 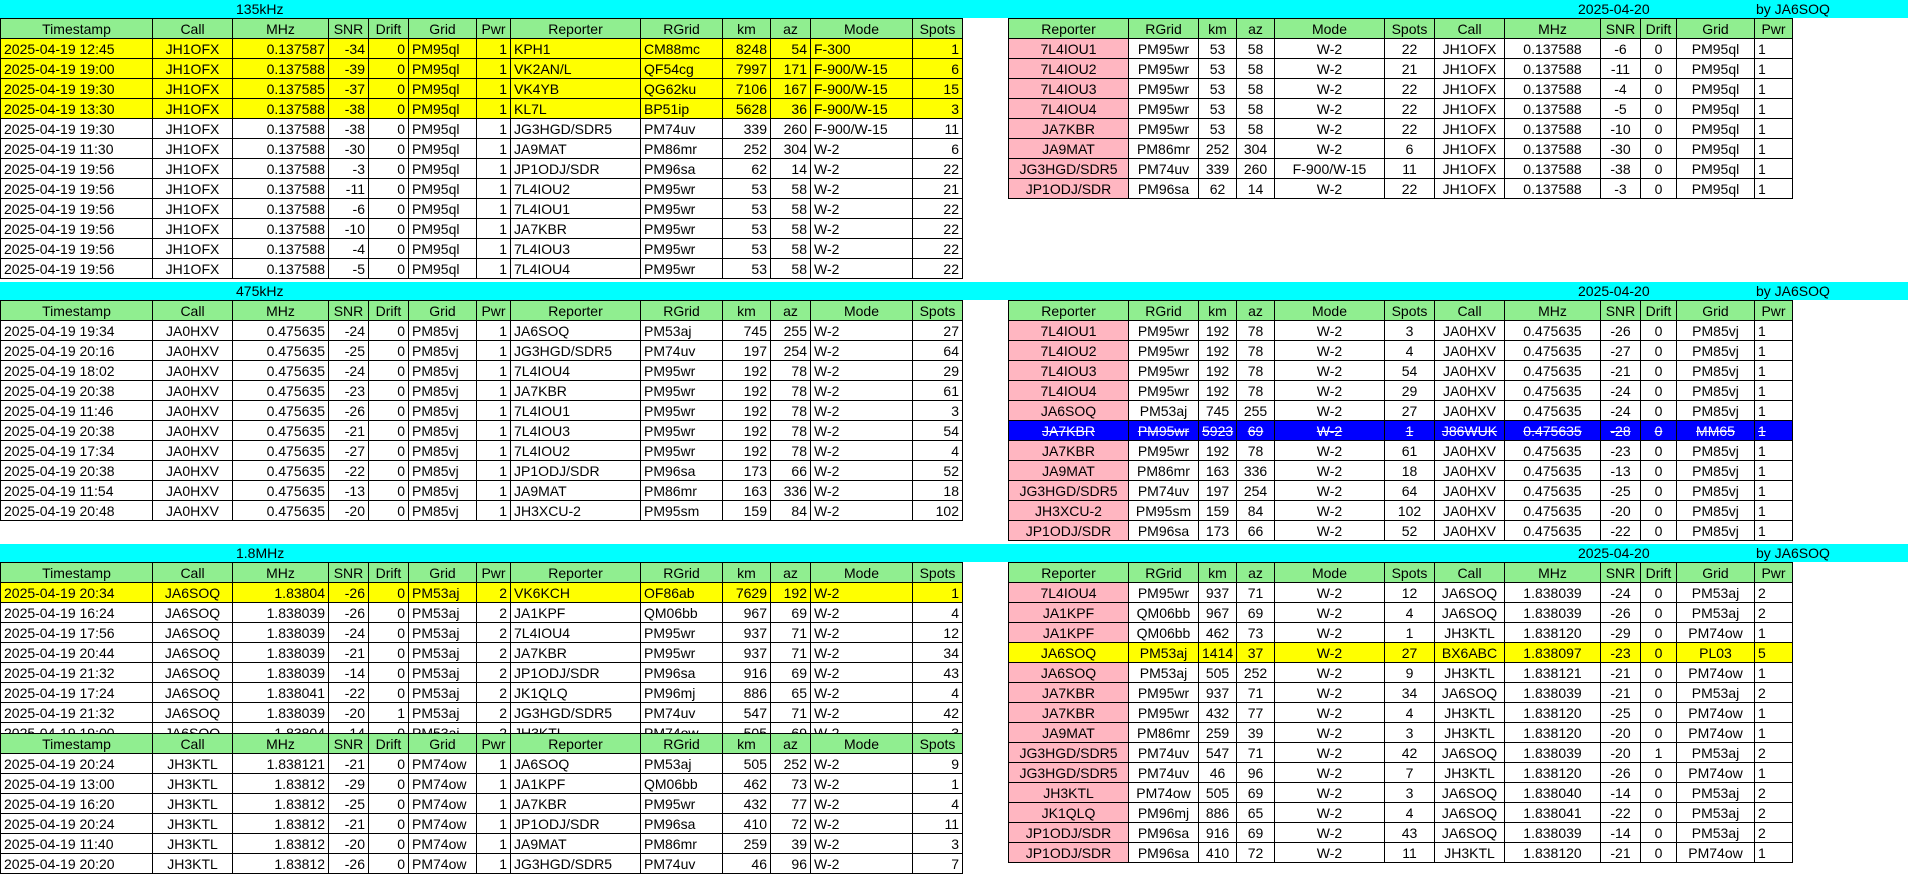 What do you see at coordinates (1409, 832) in the screenshot?
I see `table-cell: 43` at bounding box center [1409, 832].